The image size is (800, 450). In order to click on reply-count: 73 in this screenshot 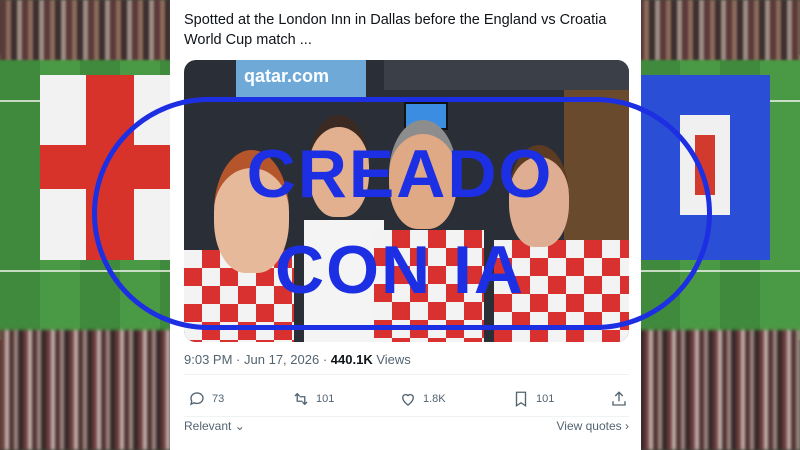, I will do `click(218, 399)`.